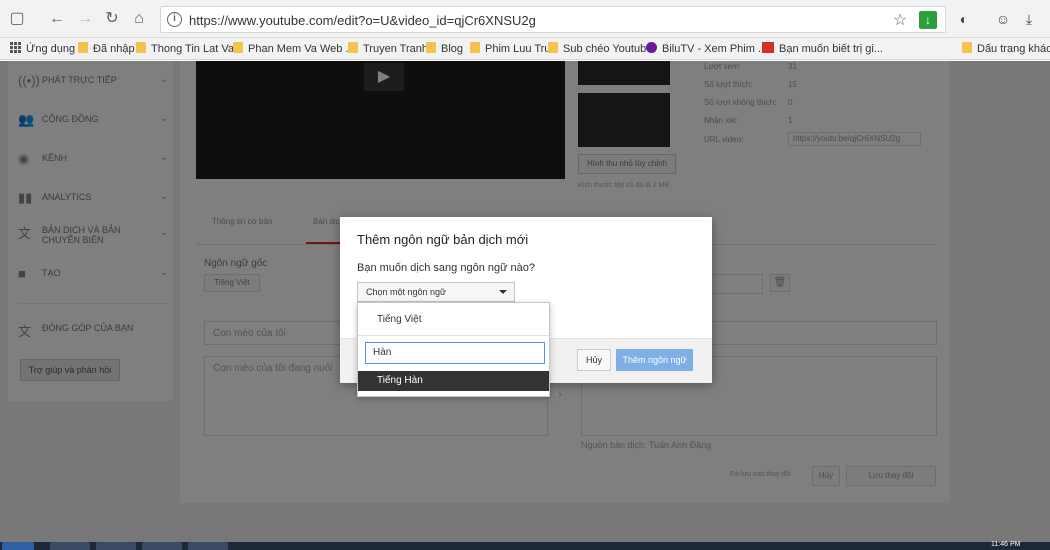 The image size is (1050, 550). Describe the element at coordinates (768, 47) in the screenshot. I see `flag-icon` at that location.